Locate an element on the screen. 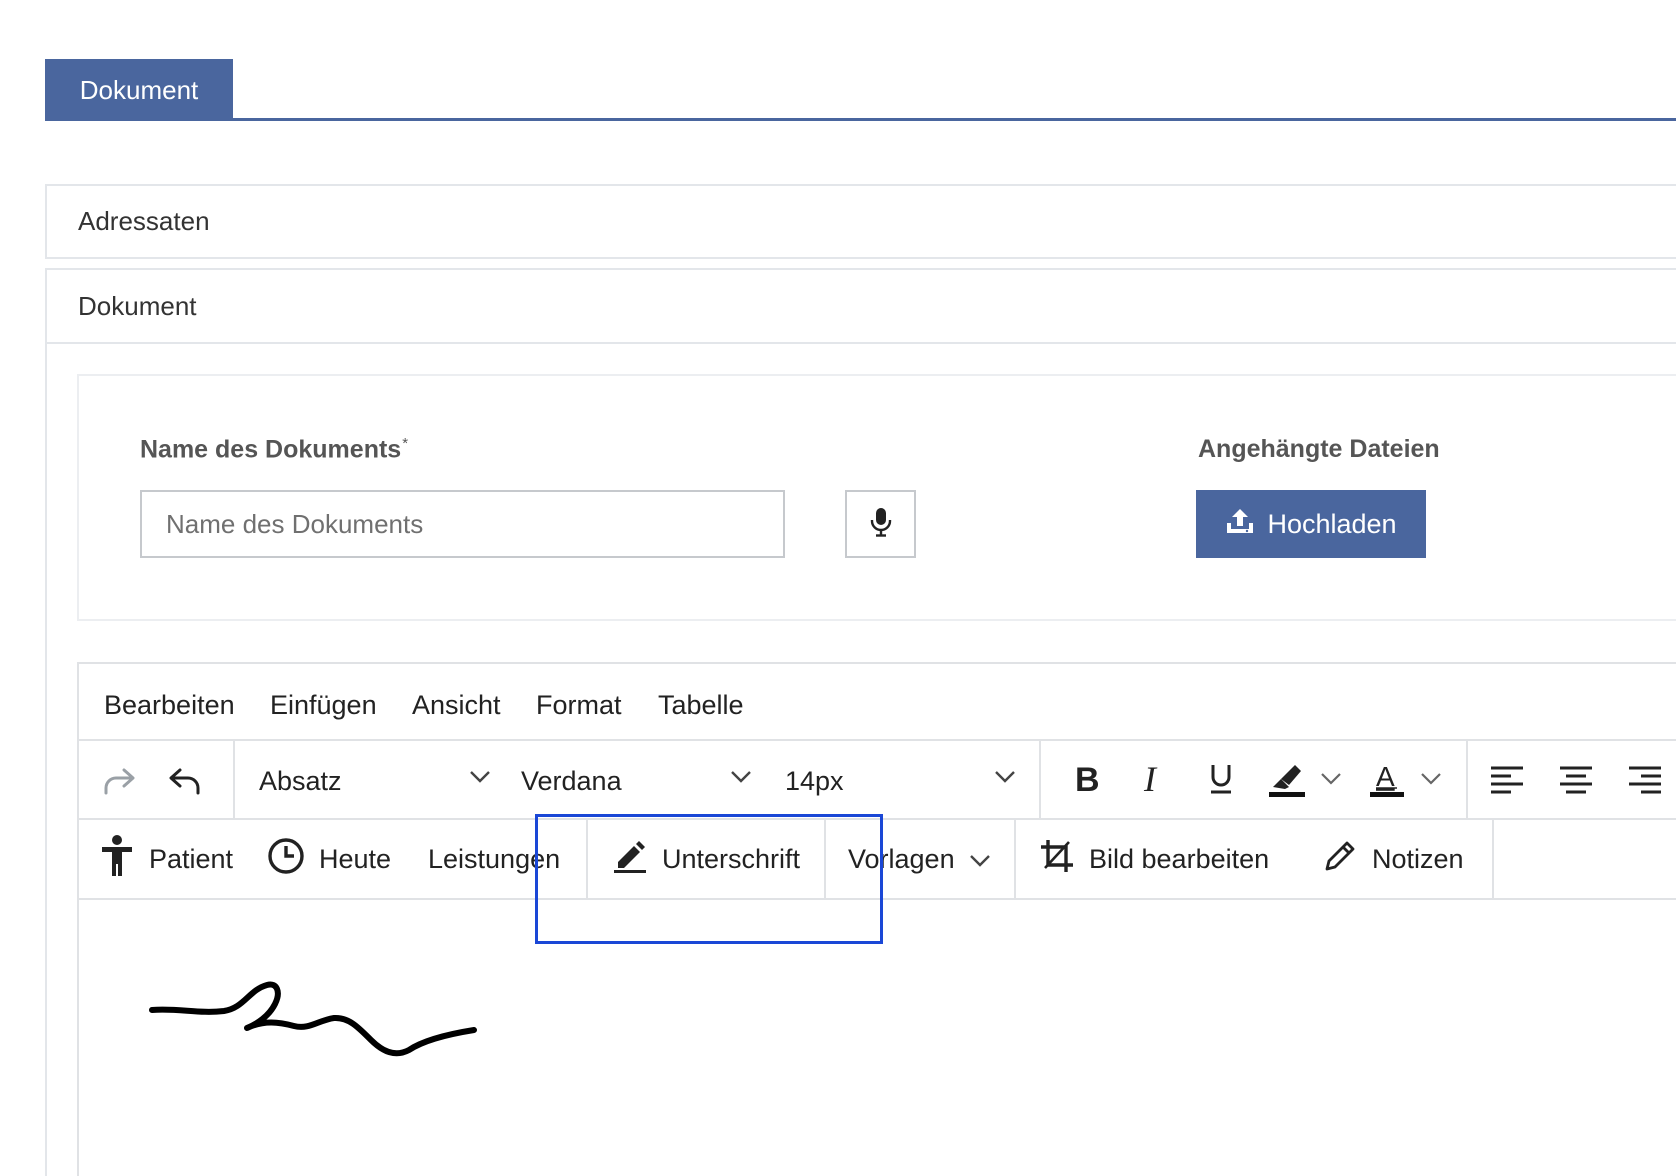 The image size is (1676, 1176). svg-text: B is located at coordinates (1087, 779).